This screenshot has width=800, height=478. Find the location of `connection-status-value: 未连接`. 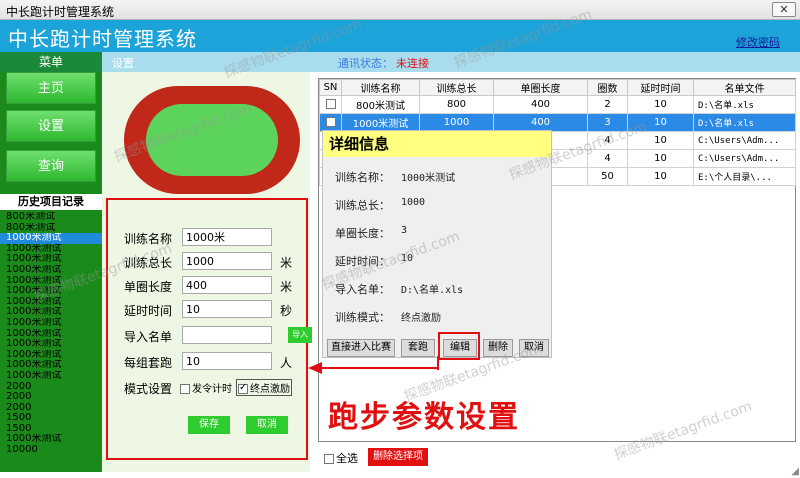

connection-status-value: 未连接 is located at coordinates (412, 63).